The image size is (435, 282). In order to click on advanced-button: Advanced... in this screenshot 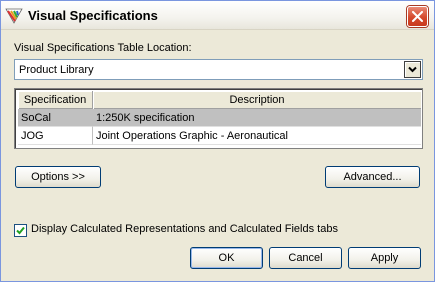, I will do `click(372, 177)`.